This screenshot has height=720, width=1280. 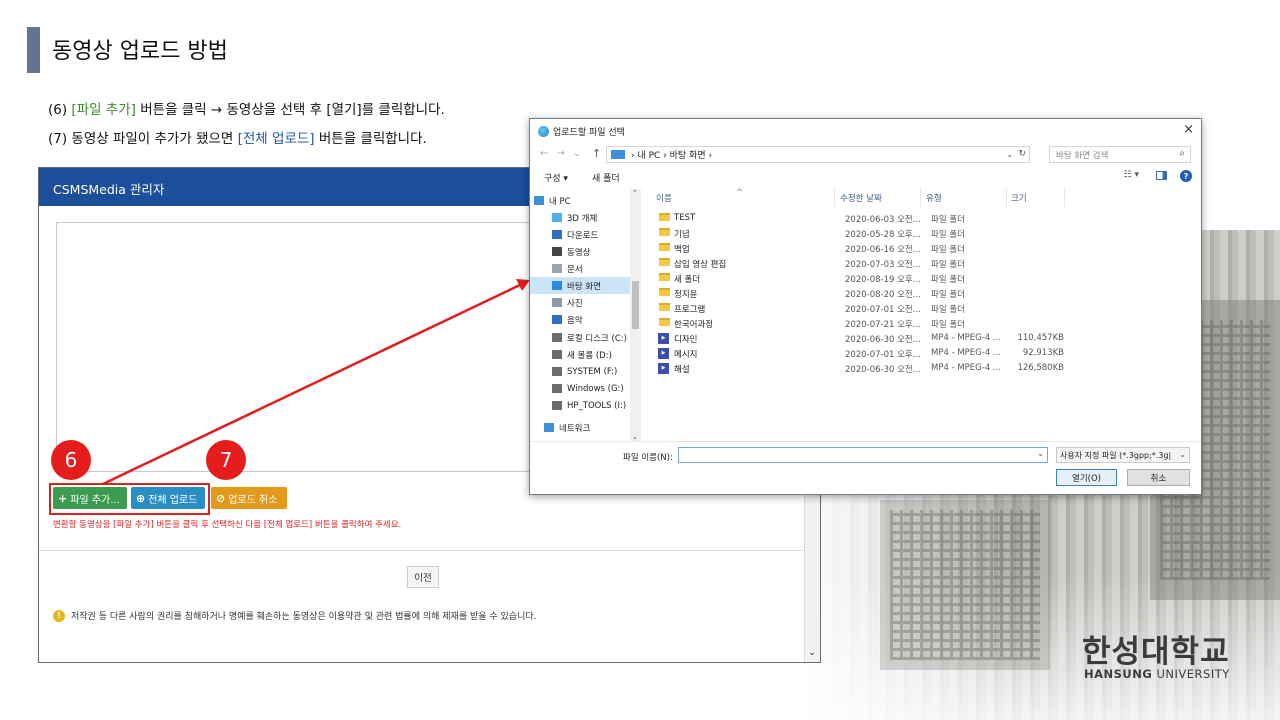 I want to click on preview-pane-icon, so click(x=1161, y=175).